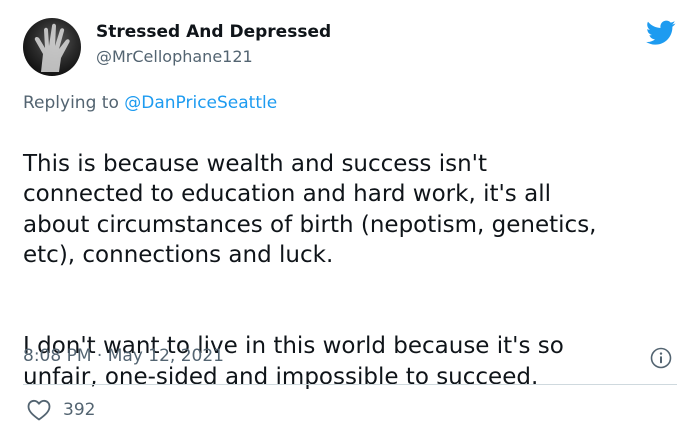  I want to click on avatar, so click(52, 47).